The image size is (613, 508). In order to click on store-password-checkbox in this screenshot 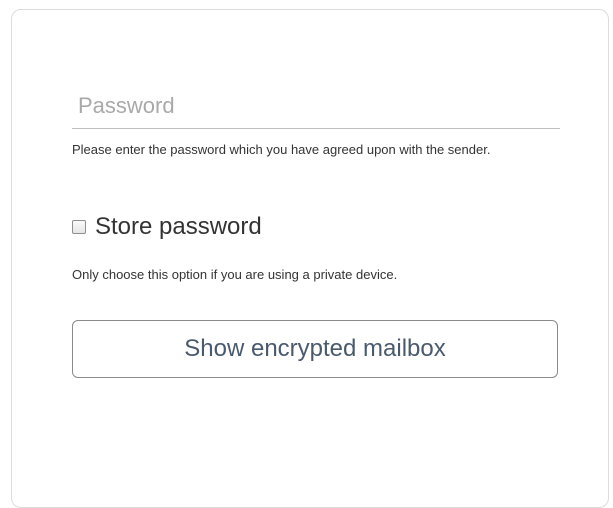, I will do `click(79, 227)`.